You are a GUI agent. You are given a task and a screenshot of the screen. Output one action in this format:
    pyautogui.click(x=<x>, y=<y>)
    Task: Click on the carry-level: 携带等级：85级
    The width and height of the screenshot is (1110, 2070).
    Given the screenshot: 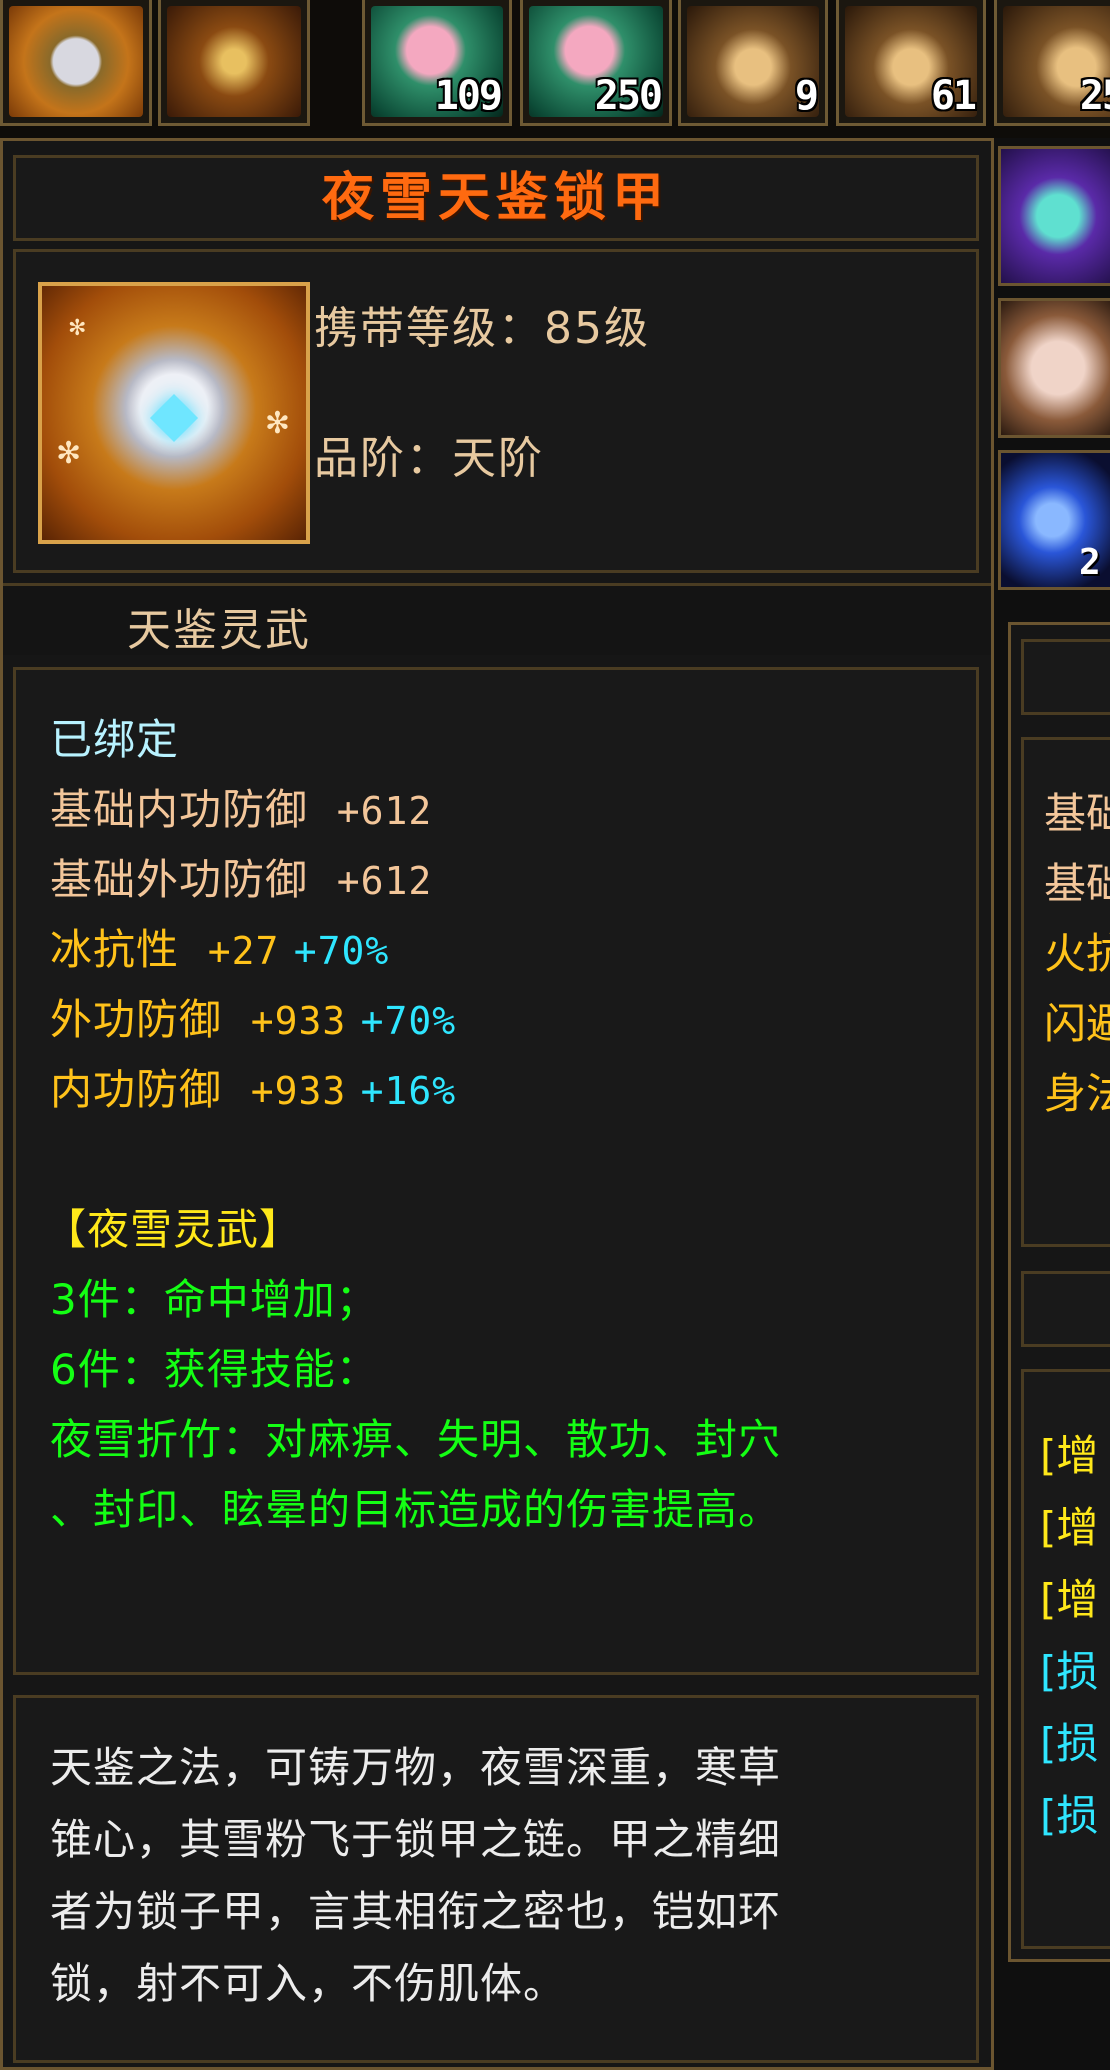 What is the action you would take?
    pyautogui.click(x=482, y=328)
    